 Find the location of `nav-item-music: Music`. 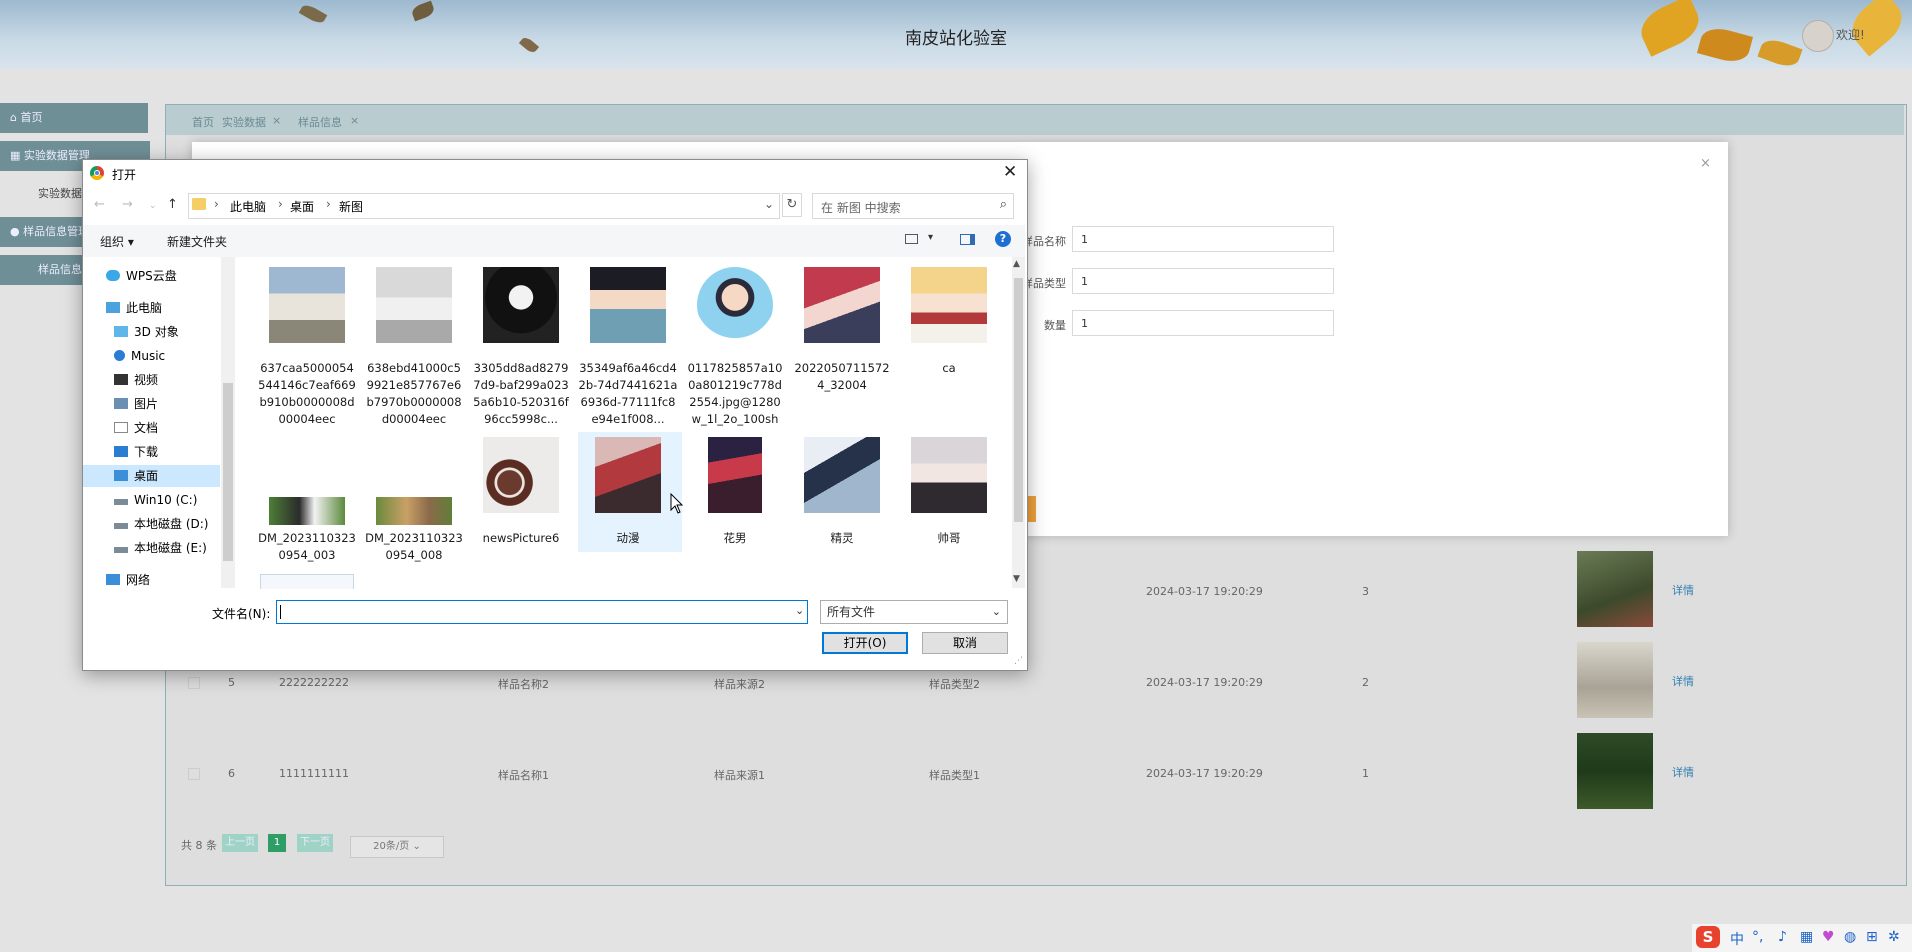

nav-item-music: Music is located at coordinates (139, 356).